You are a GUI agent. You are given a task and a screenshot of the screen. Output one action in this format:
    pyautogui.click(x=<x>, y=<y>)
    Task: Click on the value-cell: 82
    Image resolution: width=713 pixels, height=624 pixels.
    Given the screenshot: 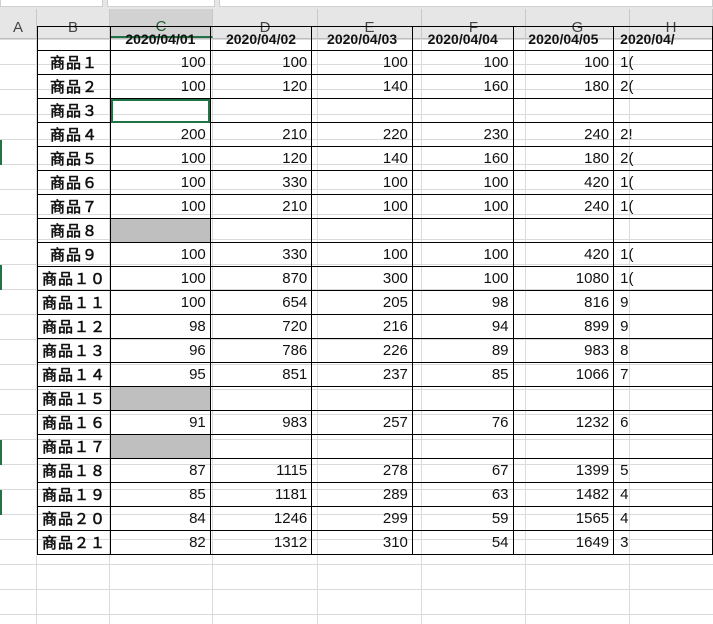 What is the action you would take?
    pyautogui.click(x=160, y=542)
    